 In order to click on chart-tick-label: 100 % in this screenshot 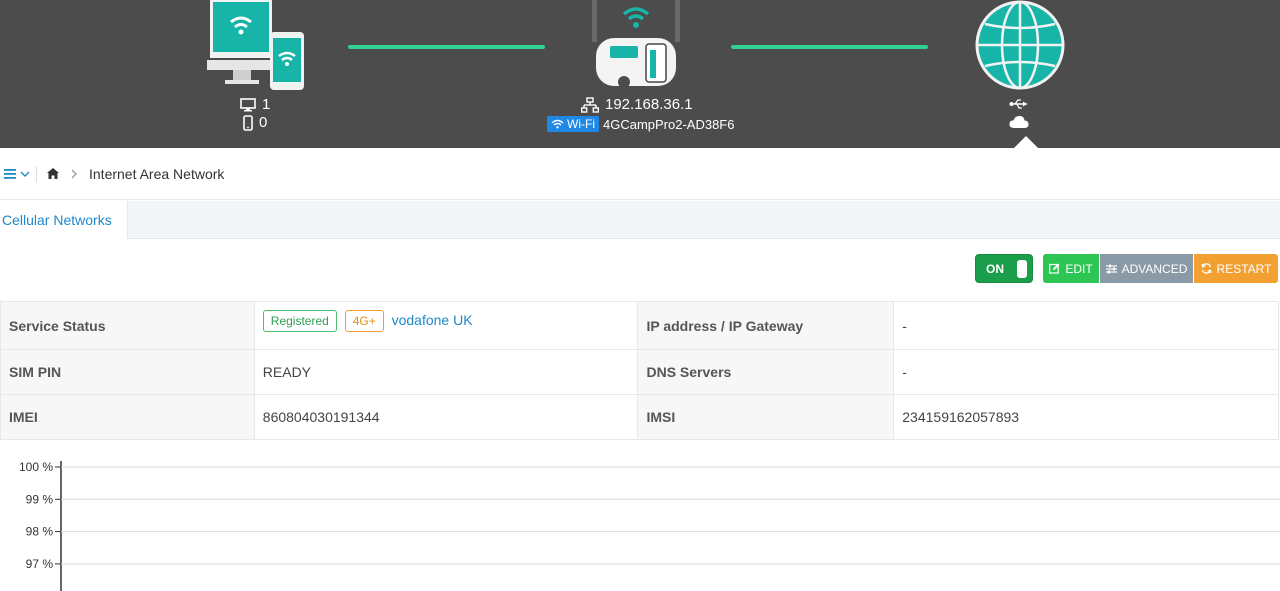, I will do `click(36, 467)`.